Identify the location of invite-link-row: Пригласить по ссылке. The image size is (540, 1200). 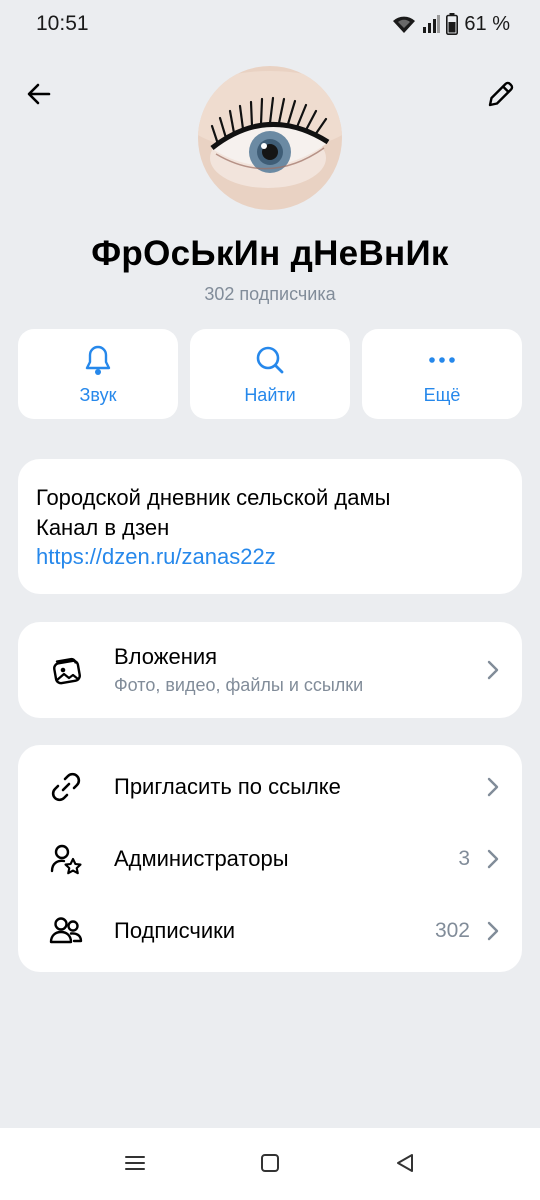
(270, 787).